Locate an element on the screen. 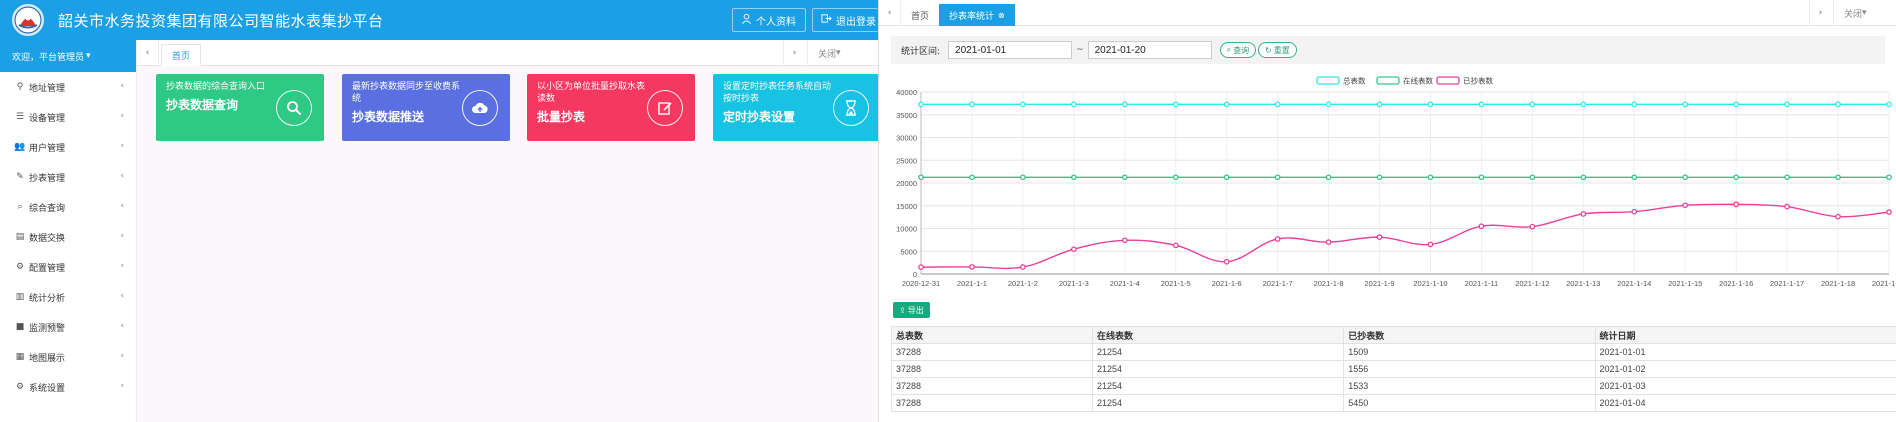 The image size is (1896, 422). sidebar-item-label: 抄表管理 is located at coordinates (47, 178).